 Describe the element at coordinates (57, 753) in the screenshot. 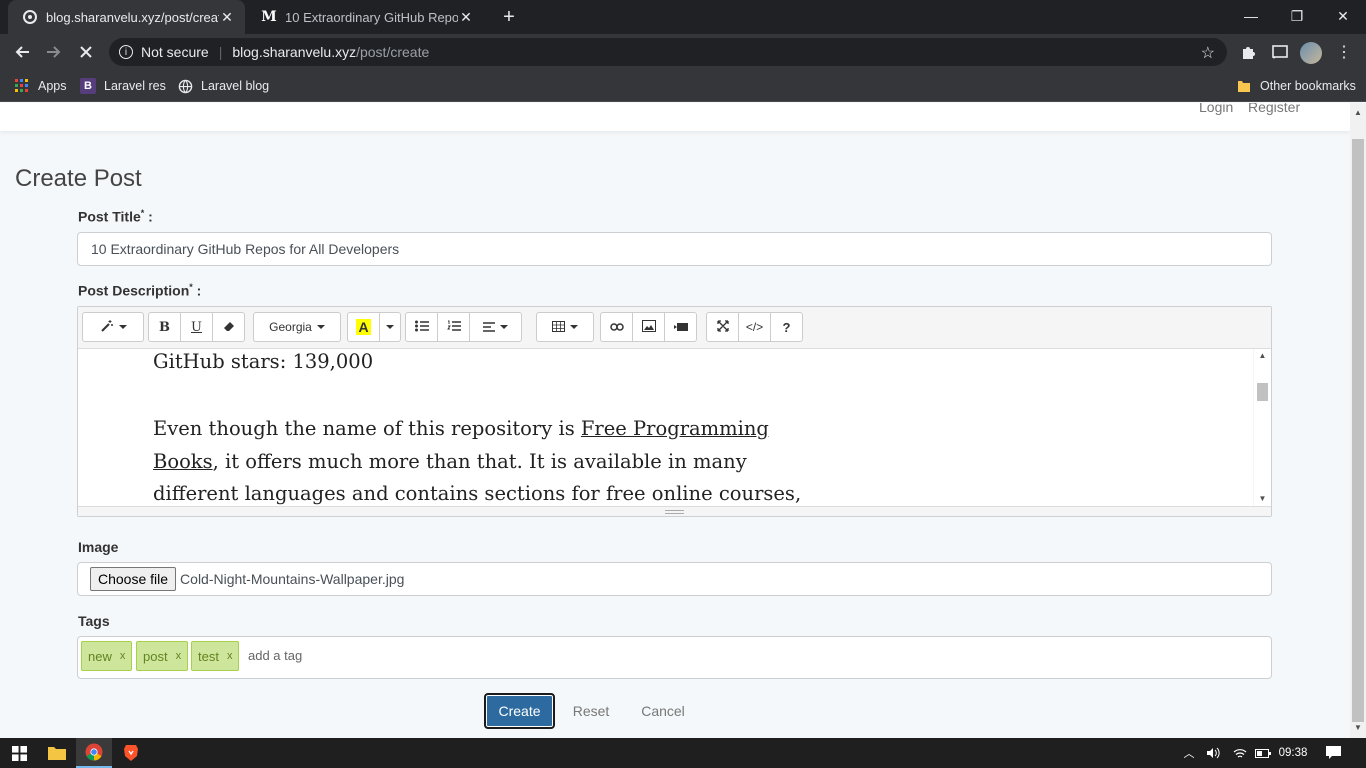

I see `file-explorer-icon` at that location.